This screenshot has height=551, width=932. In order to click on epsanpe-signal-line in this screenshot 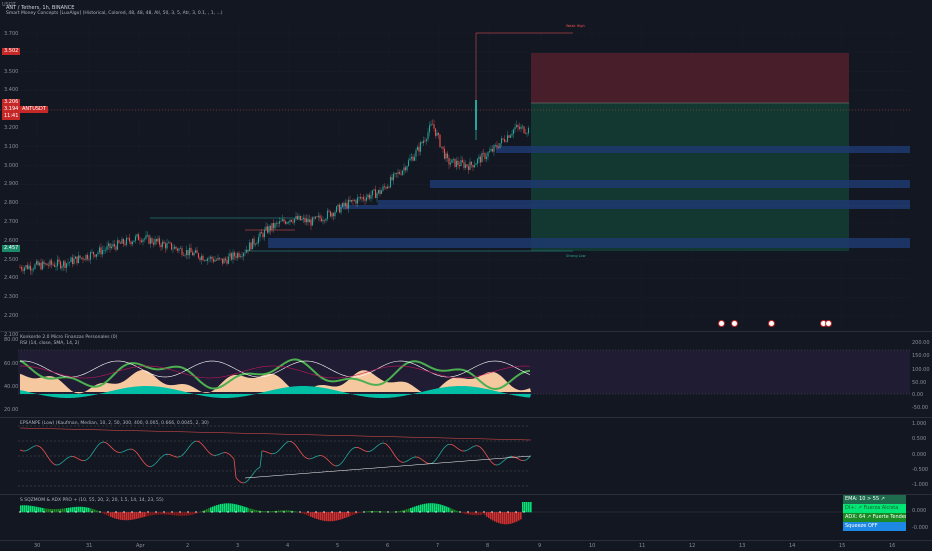, I will do `click(275, 434)`.